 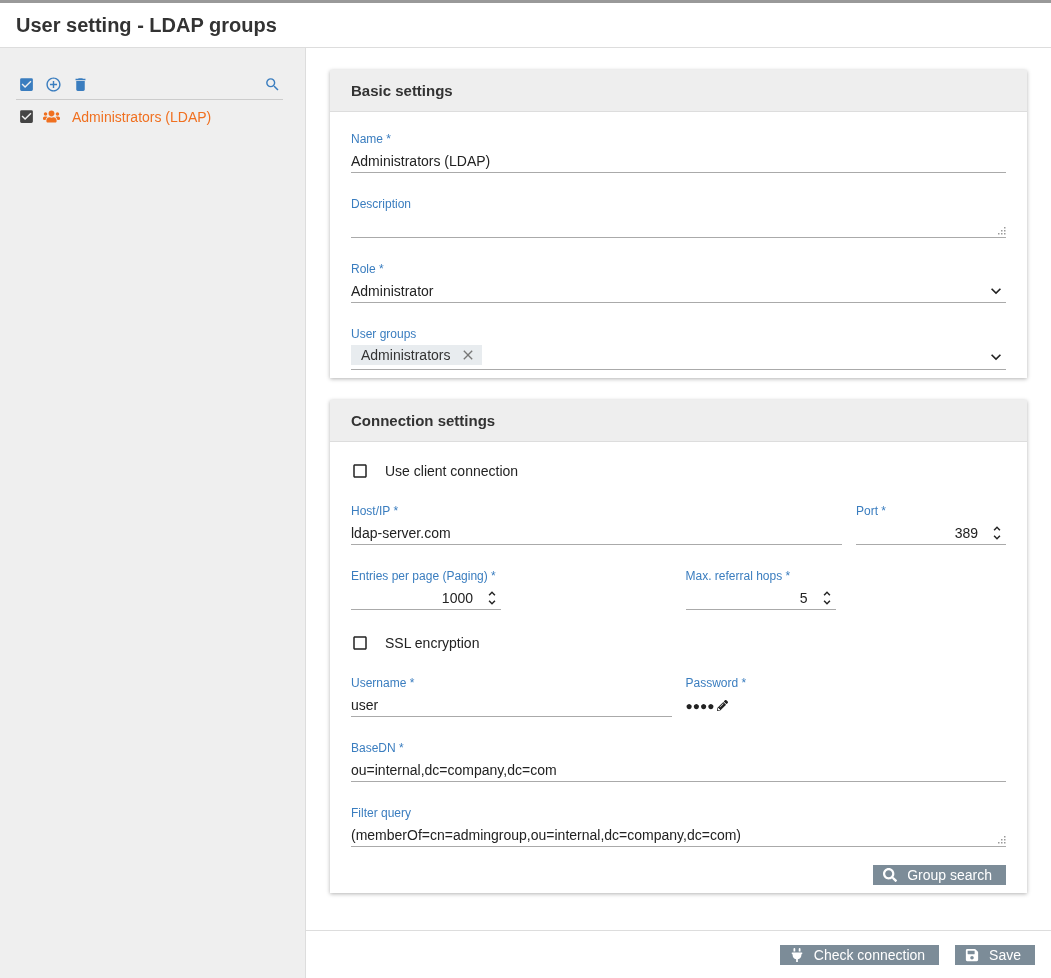 What do you see at coordinates (931, 533) in the screenshot?
I see `number-field: 389` at bounding box center [931, 533].